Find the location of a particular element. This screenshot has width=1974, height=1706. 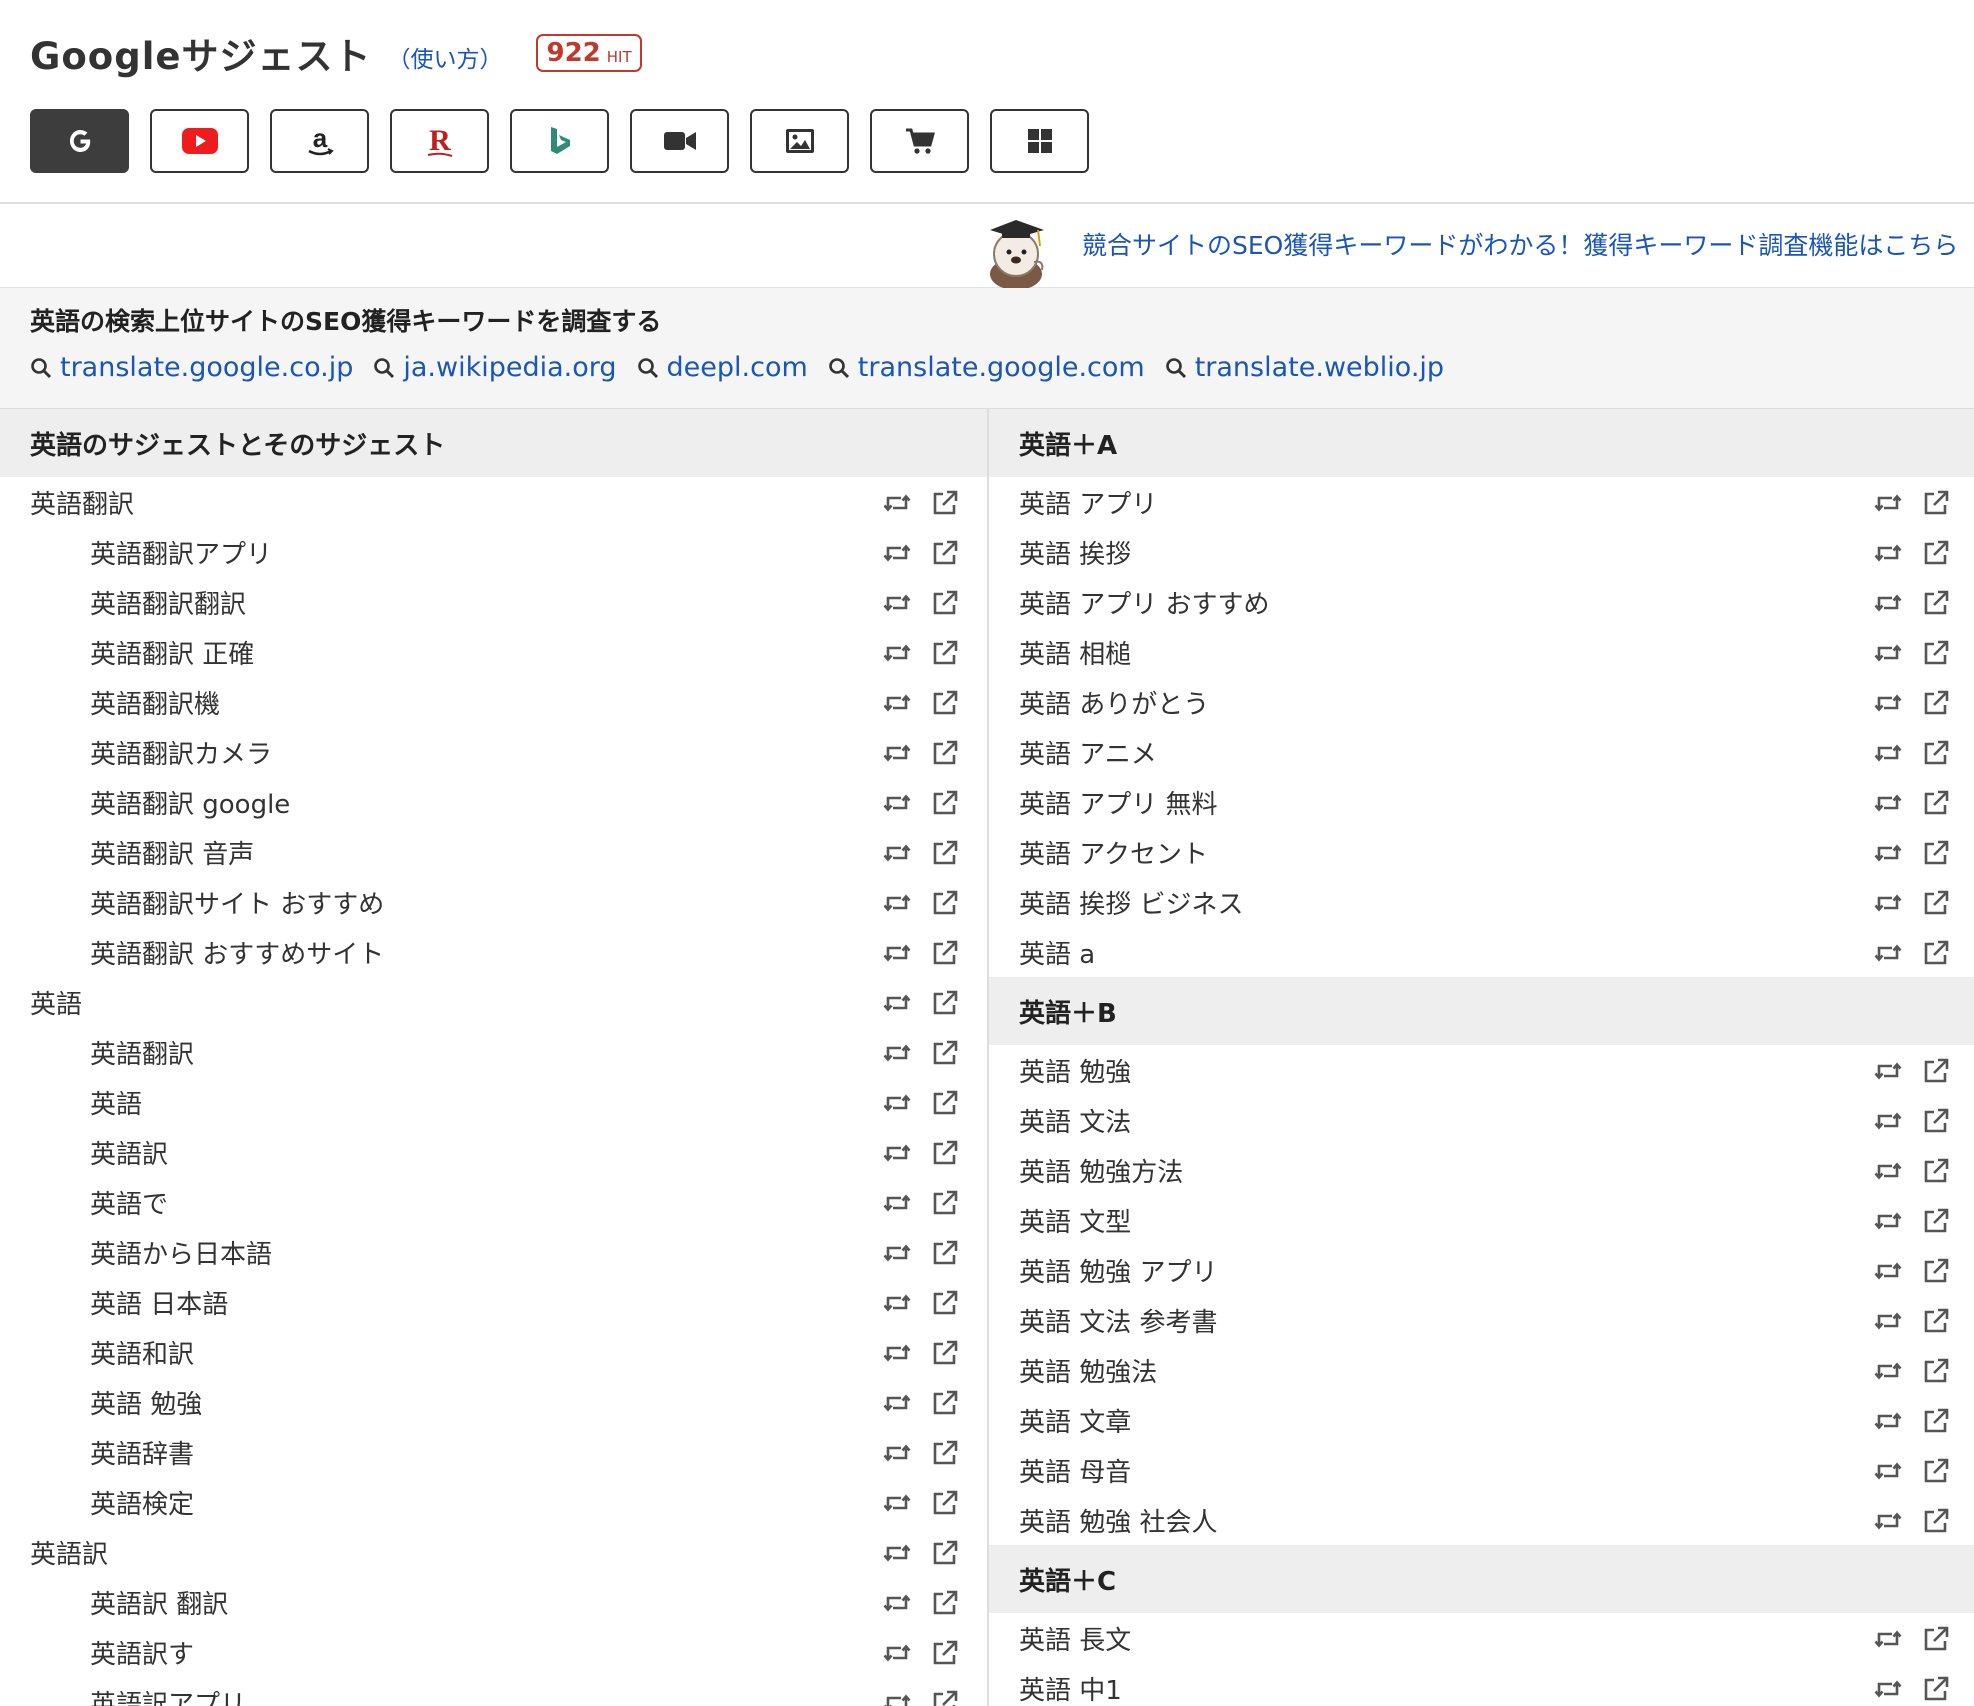

site-link: translate.weblio.jp is located at coordinates (1304, 367).